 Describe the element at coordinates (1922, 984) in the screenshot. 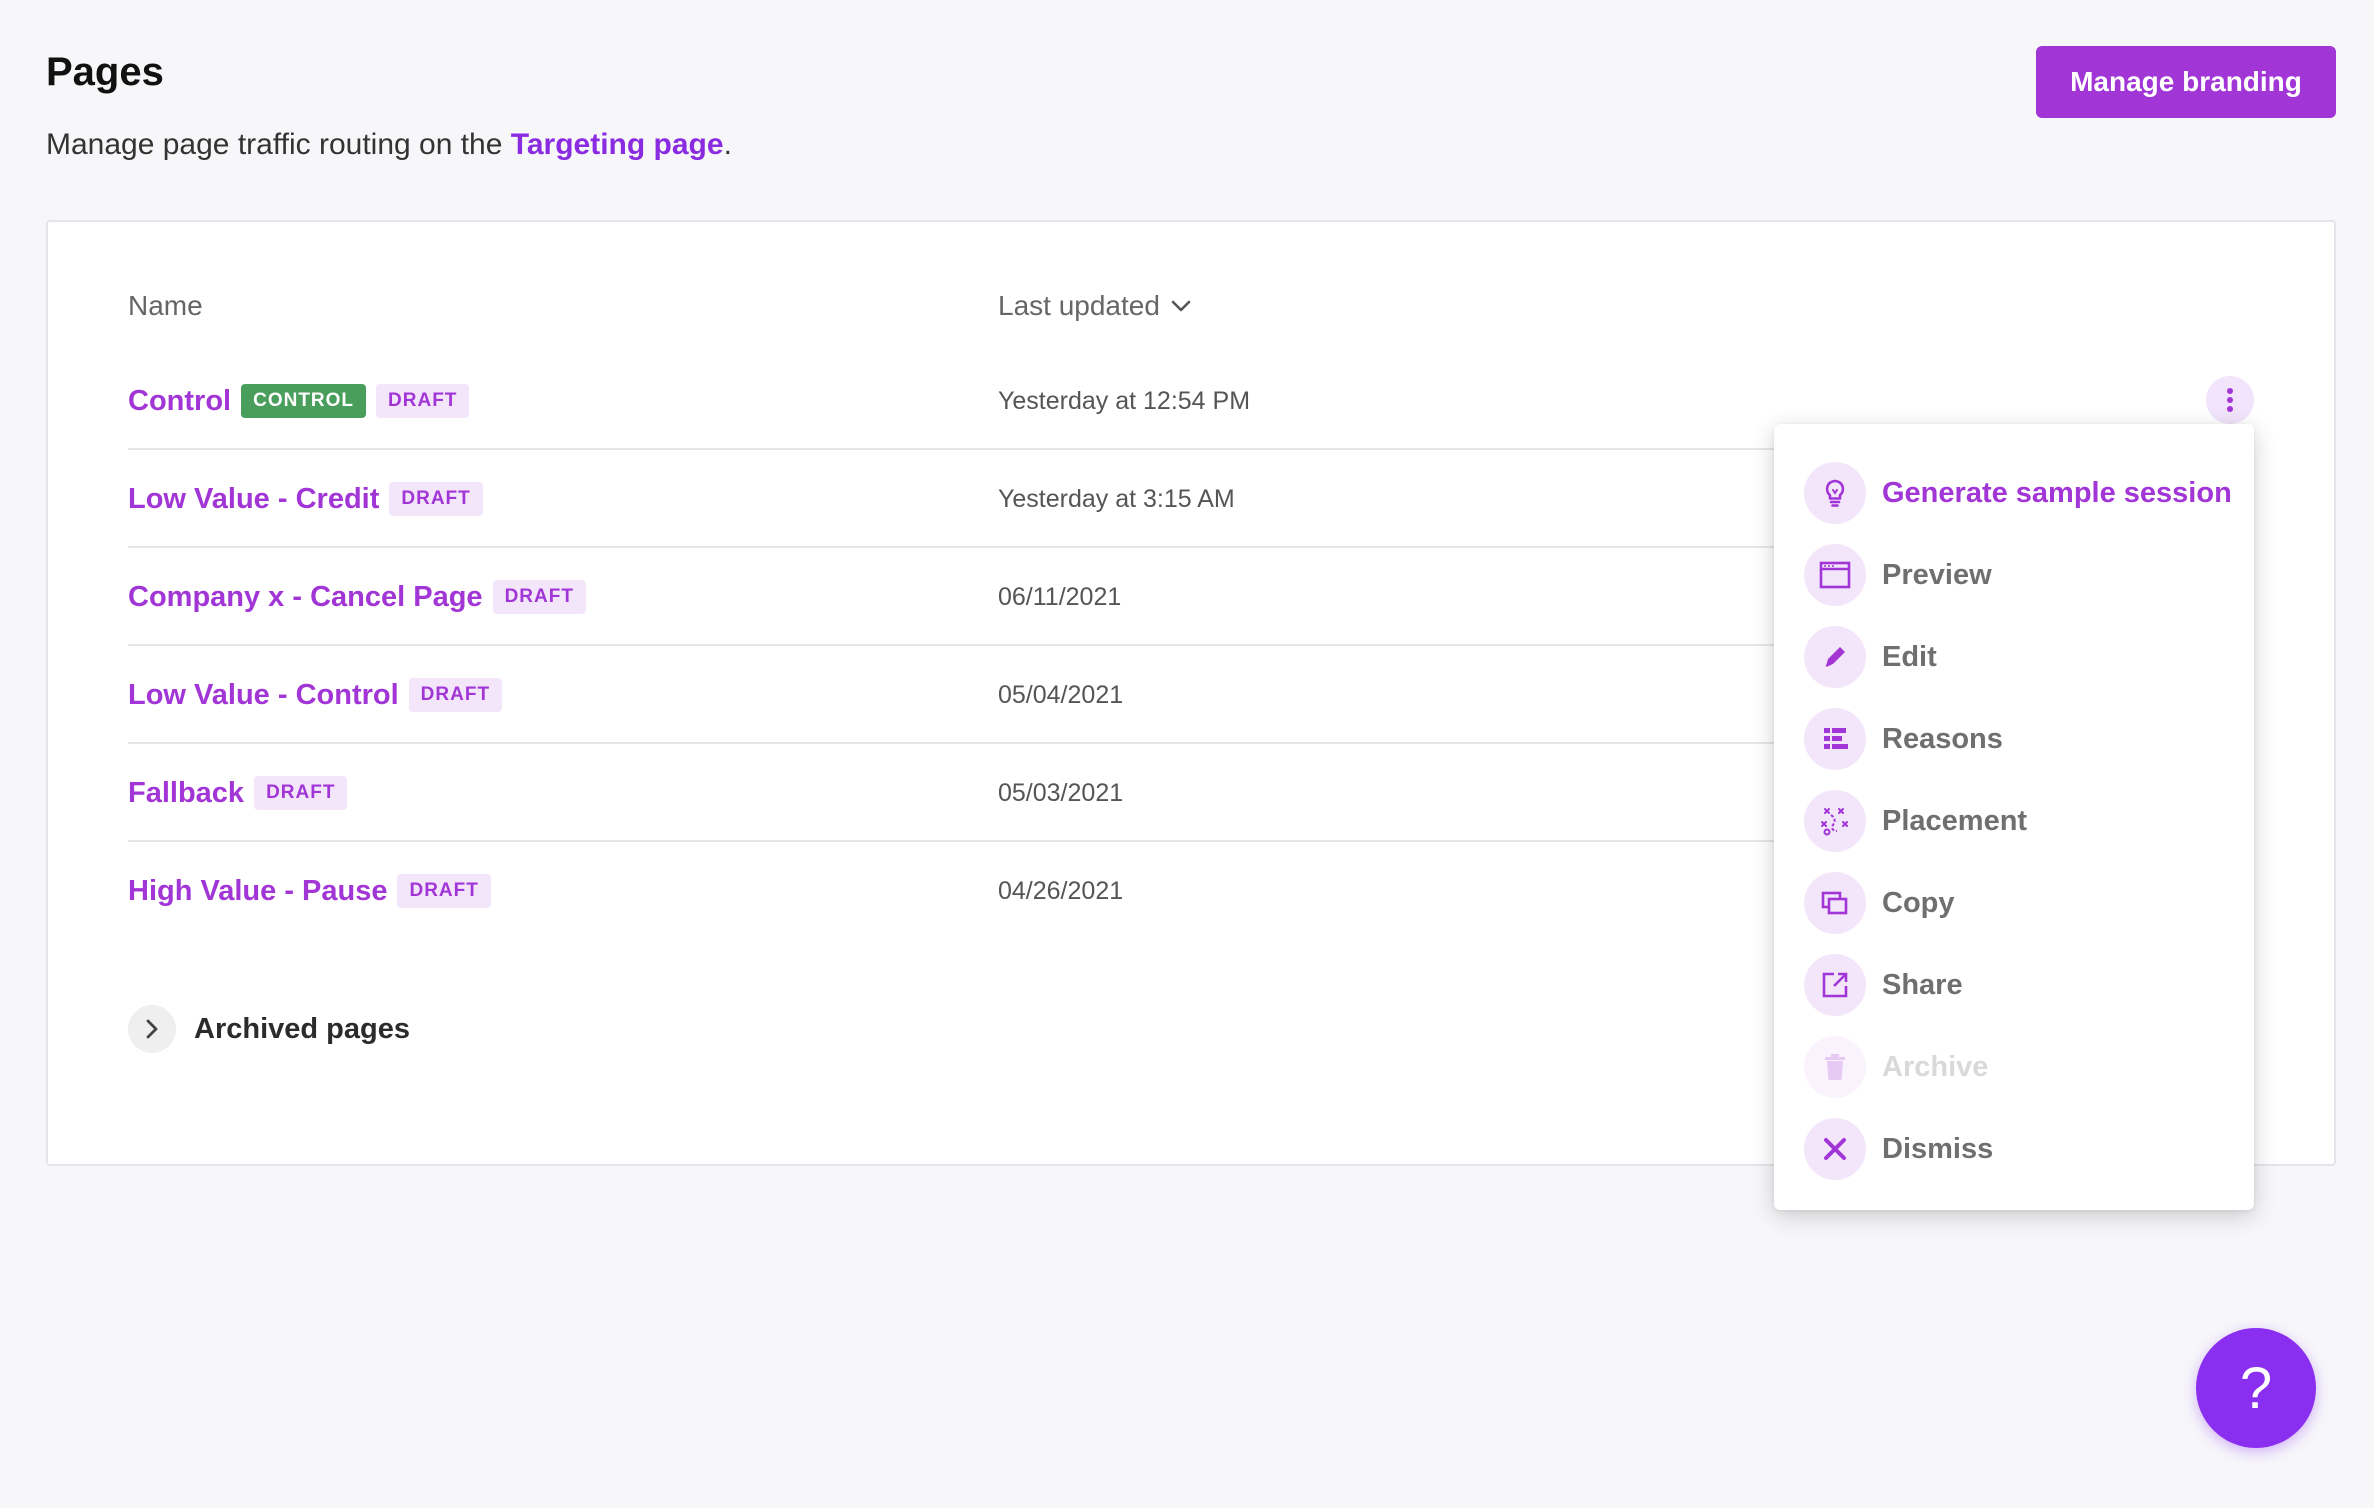

I see `menu-item-label: Share` at that location.